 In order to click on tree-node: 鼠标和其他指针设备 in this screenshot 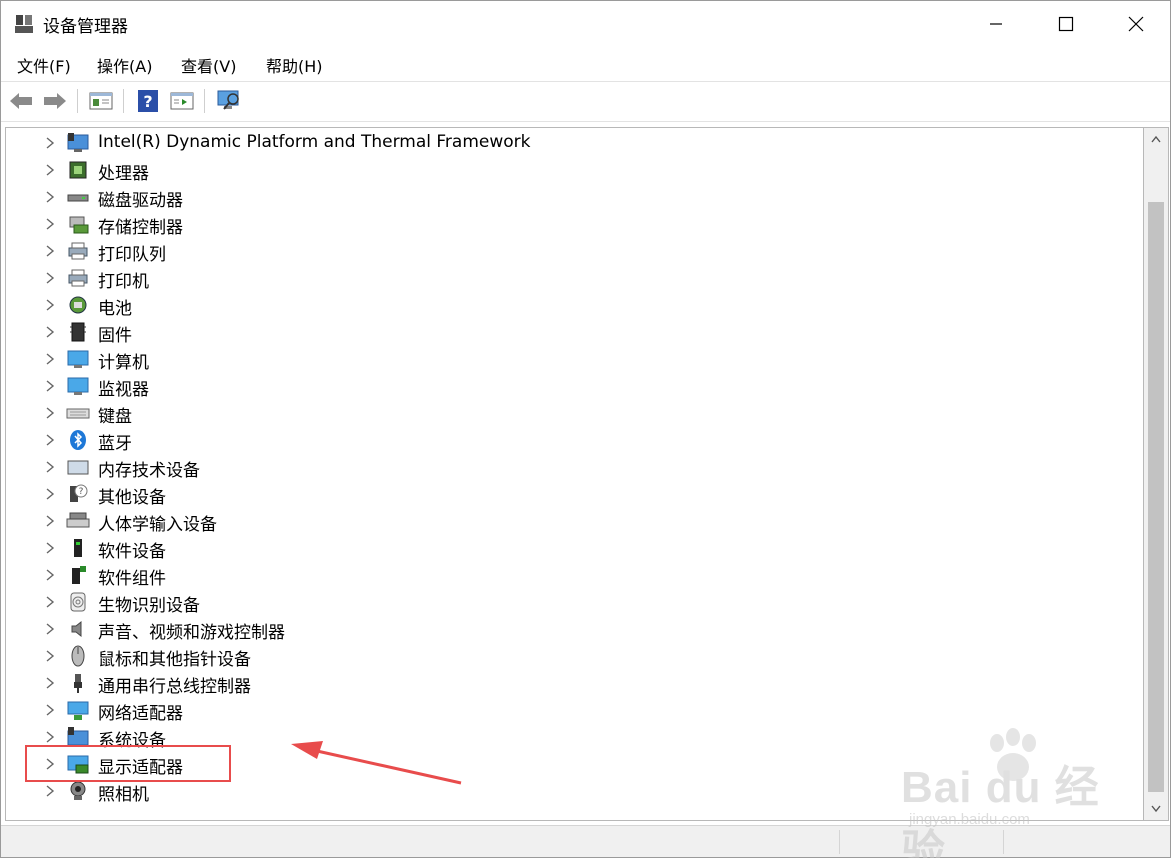, I will do `click(574, 656)`.